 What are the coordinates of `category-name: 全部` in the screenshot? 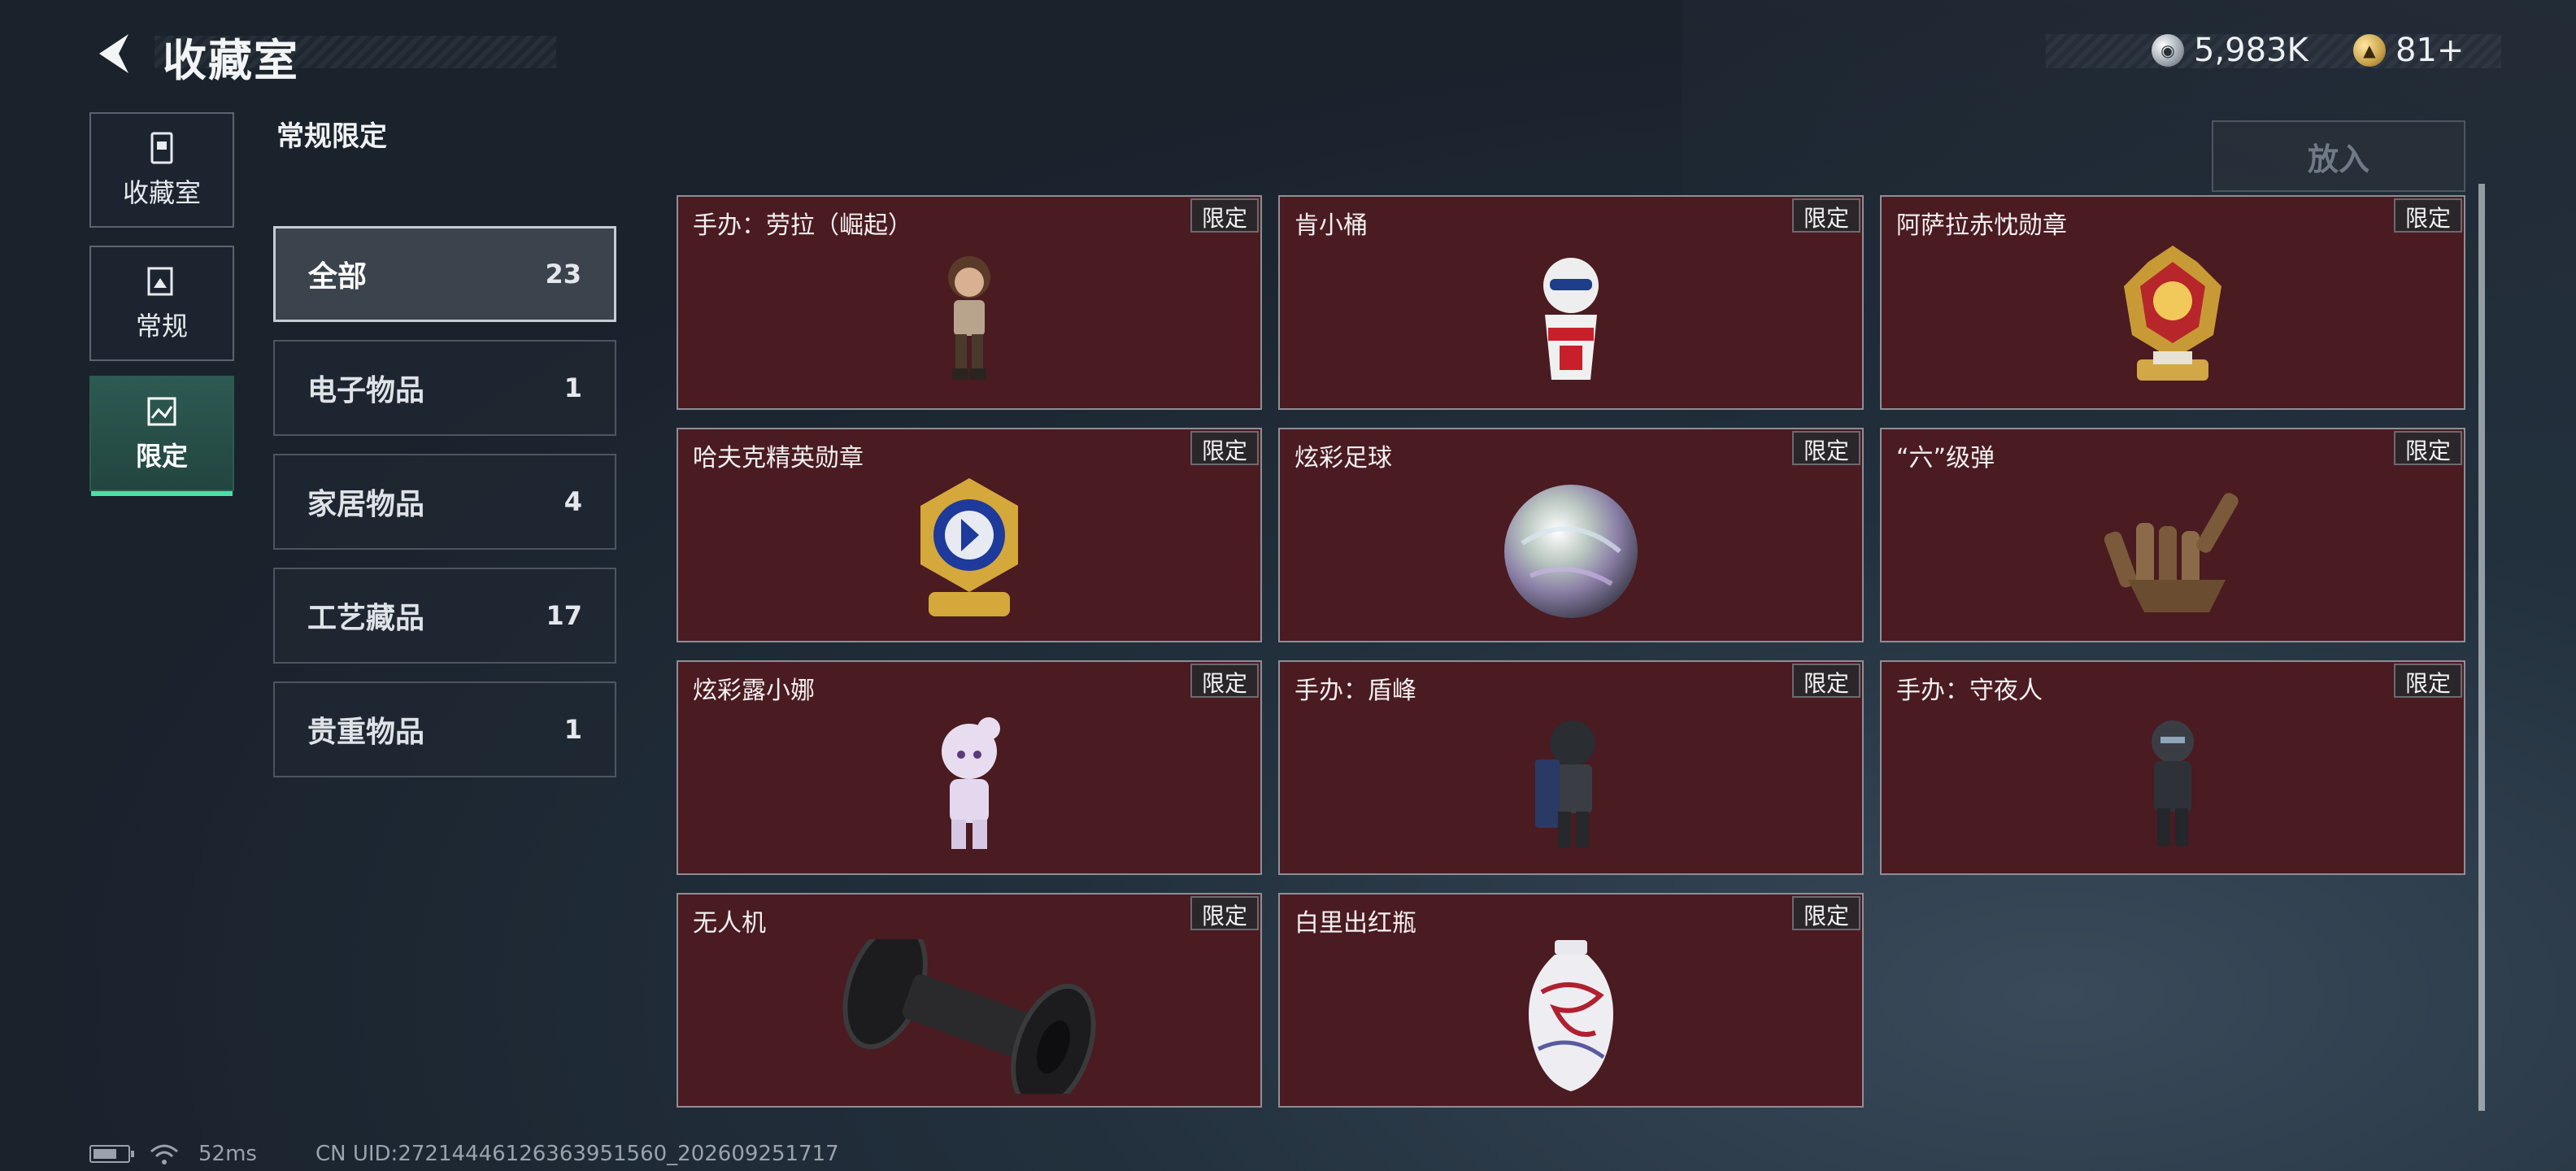 It's located at (338, 277).